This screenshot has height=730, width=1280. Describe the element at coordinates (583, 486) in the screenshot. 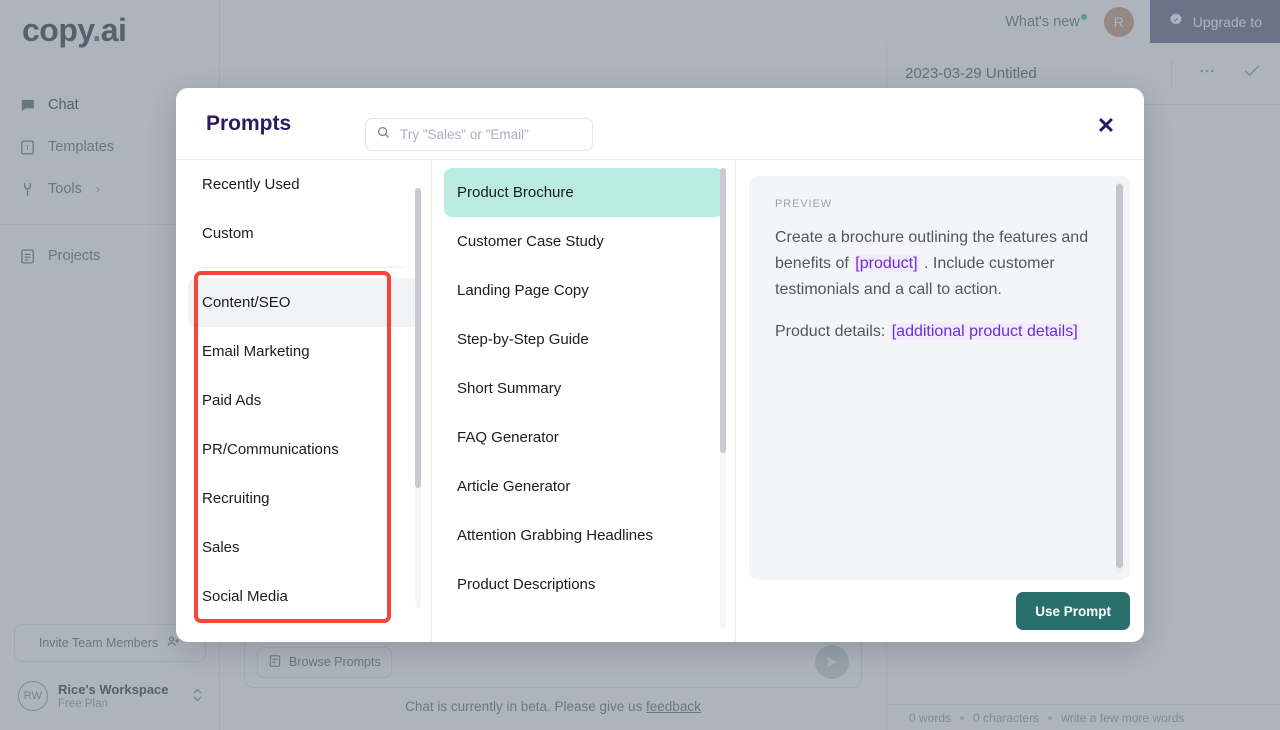

I see `prompt-item-article-generator: Article Generator` at that location.